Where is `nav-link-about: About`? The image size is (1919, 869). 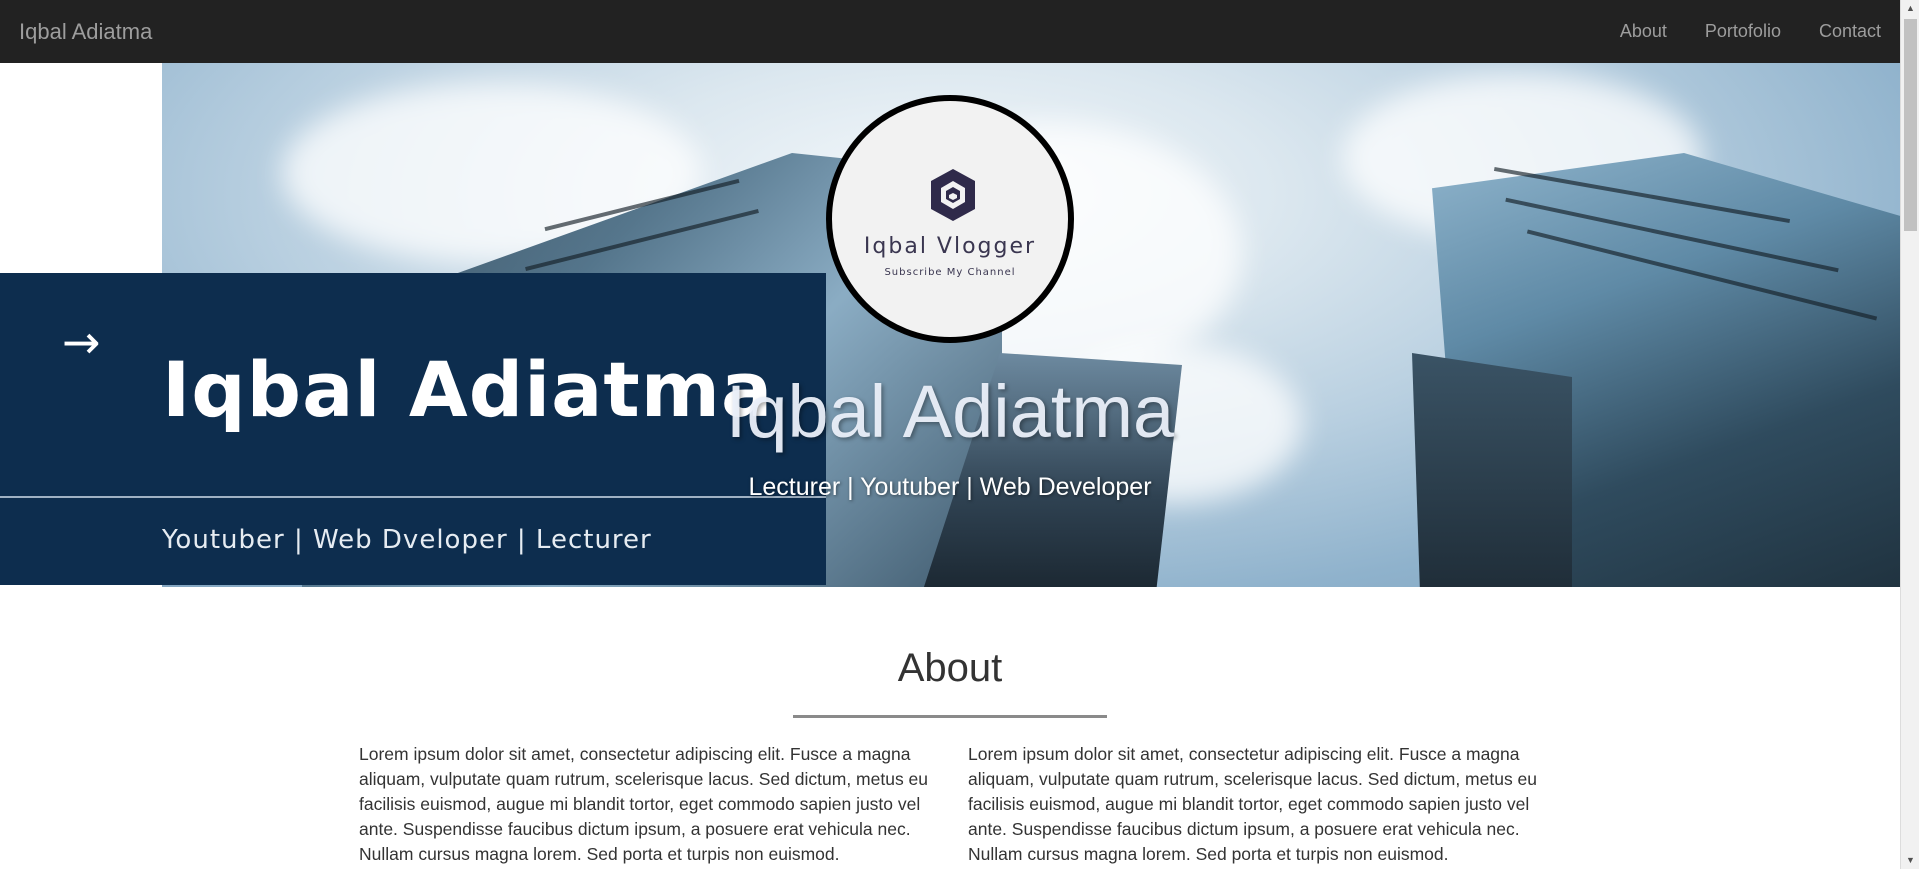
nav-link-about: About is located at coordinates (1643, 31).